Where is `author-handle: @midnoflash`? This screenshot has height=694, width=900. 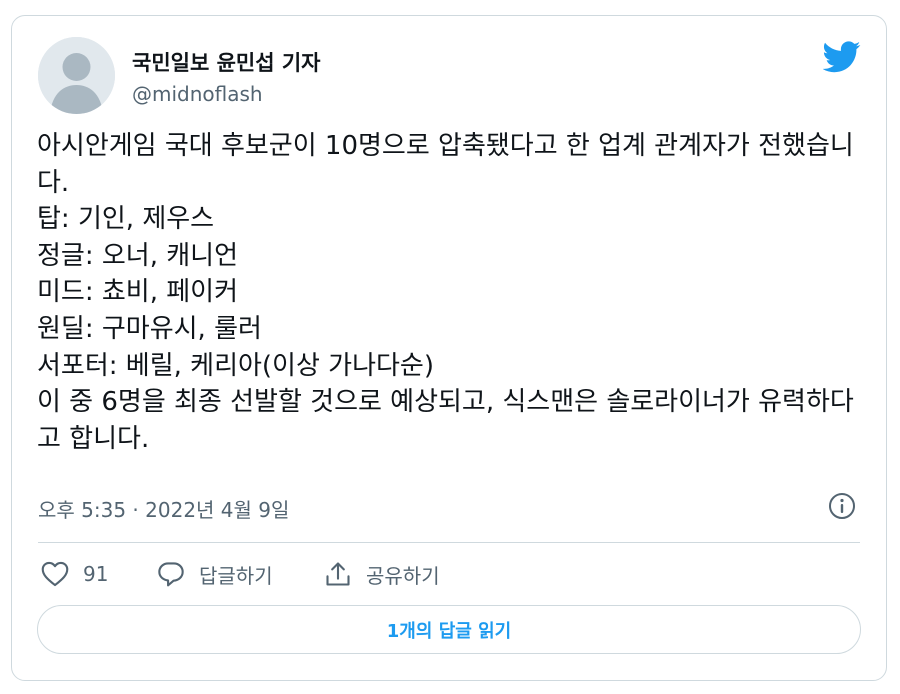
author-handle: @midnoflash is located at coordinates (197, 94).